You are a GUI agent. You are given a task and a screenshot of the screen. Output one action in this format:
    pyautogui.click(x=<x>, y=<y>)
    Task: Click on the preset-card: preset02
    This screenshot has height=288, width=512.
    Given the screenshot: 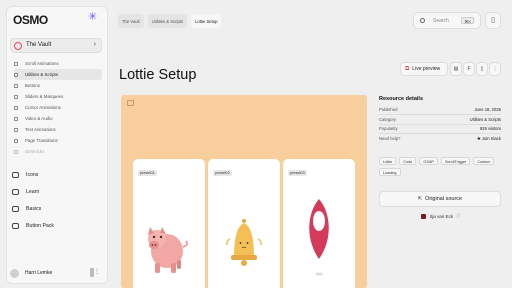 What is the action you would take?
    pyautogui.click(x=244, y=223)
    